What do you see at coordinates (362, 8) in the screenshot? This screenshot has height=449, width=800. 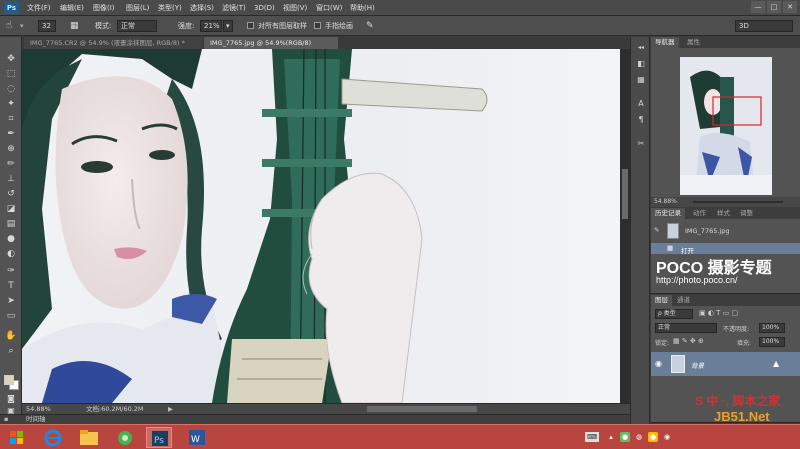 I see `menu-help: 帮助(H)` at bounding box center [362, 8].